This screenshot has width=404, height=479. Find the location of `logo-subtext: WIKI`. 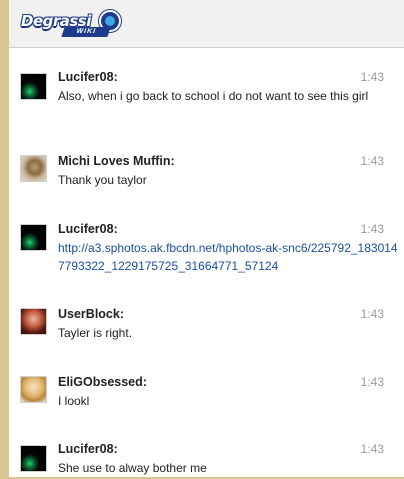

logo-subtext: WIKI is located at coordinates (86, 32).